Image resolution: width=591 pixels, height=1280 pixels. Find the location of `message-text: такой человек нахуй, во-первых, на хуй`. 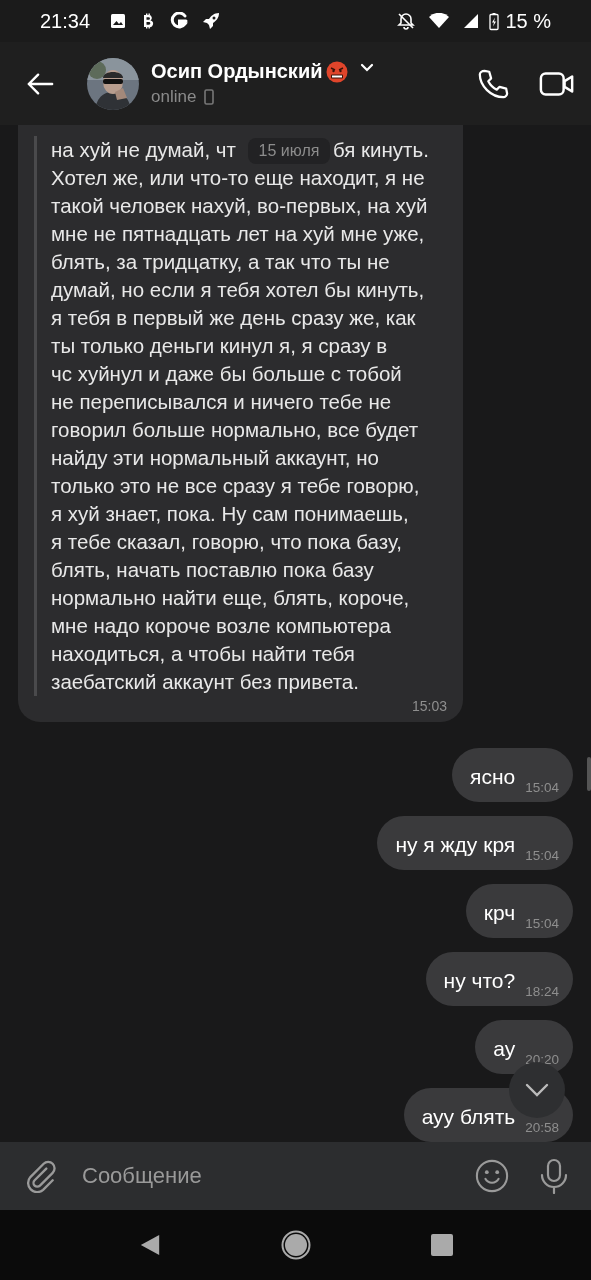

message-text: такой человек нахуй, во-первых, на хуй is located at coordinates (240, 206).